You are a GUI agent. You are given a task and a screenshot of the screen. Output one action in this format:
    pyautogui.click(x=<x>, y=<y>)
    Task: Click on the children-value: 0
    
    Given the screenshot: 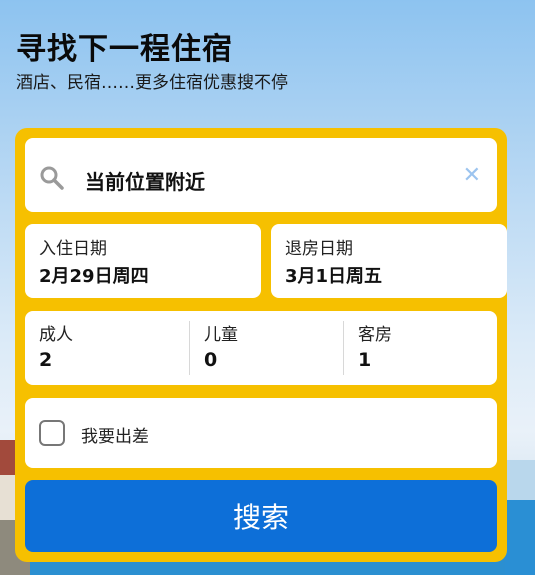 What is the action you would take?
    pyautogui.click(x=211, y=360)
    